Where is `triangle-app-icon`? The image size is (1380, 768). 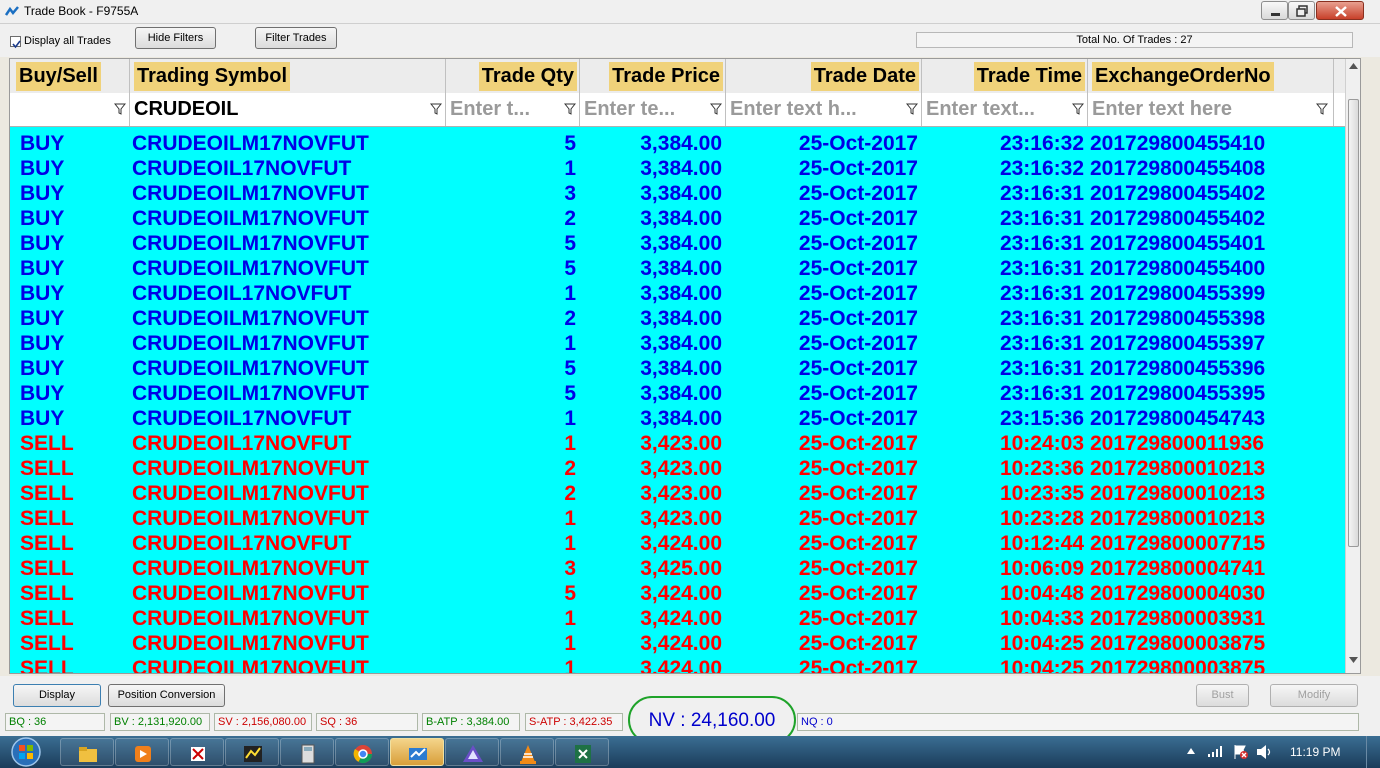
triangle-app-icon is located at coordinates (473, 753).